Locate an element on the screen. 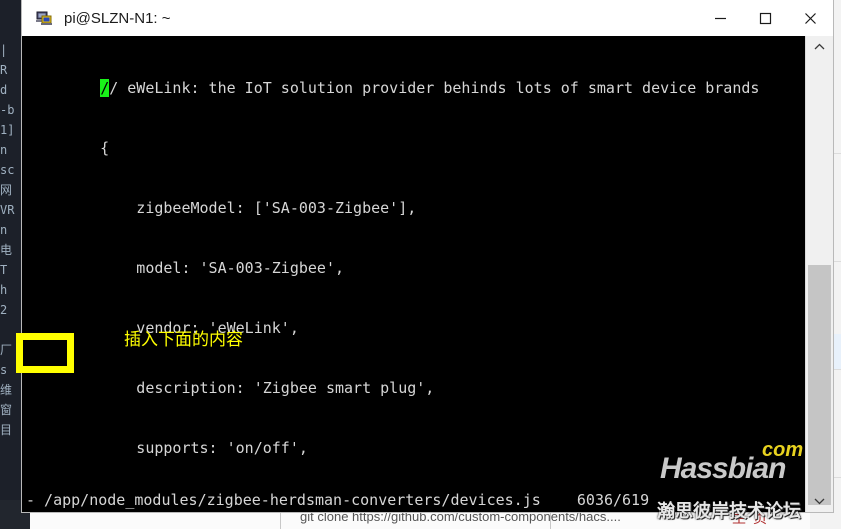 This screenshot has width=841, height=529. terminal-scrollbar is located at coordinates (819, 274).